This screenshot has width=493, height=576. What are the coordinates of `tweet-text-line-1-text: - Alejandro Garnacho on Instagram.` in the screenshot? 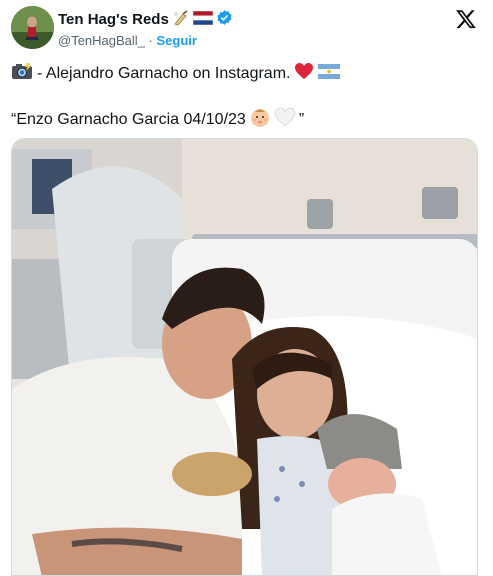 It's located at (164, 73).